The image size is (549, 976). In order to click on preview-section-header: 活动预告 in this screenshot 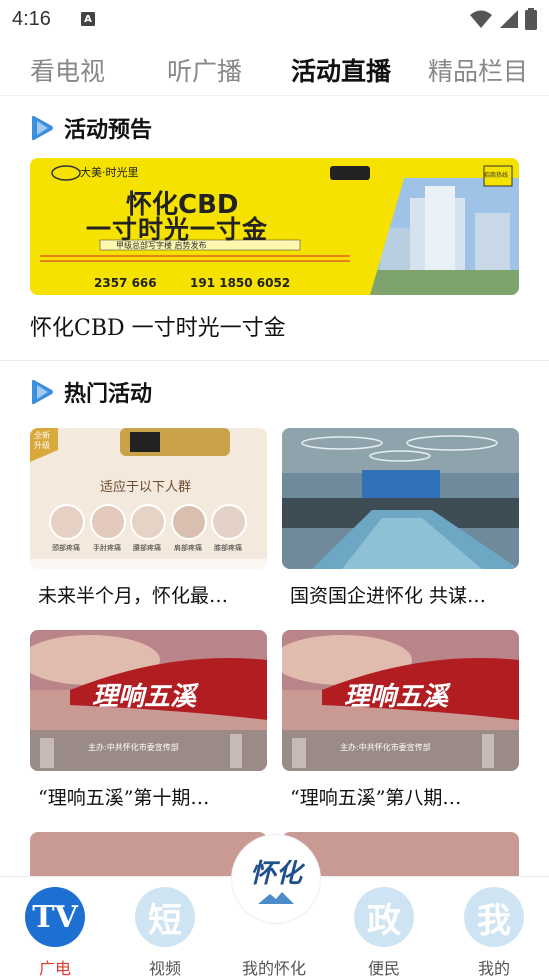, I will do `click(91, 128)`.